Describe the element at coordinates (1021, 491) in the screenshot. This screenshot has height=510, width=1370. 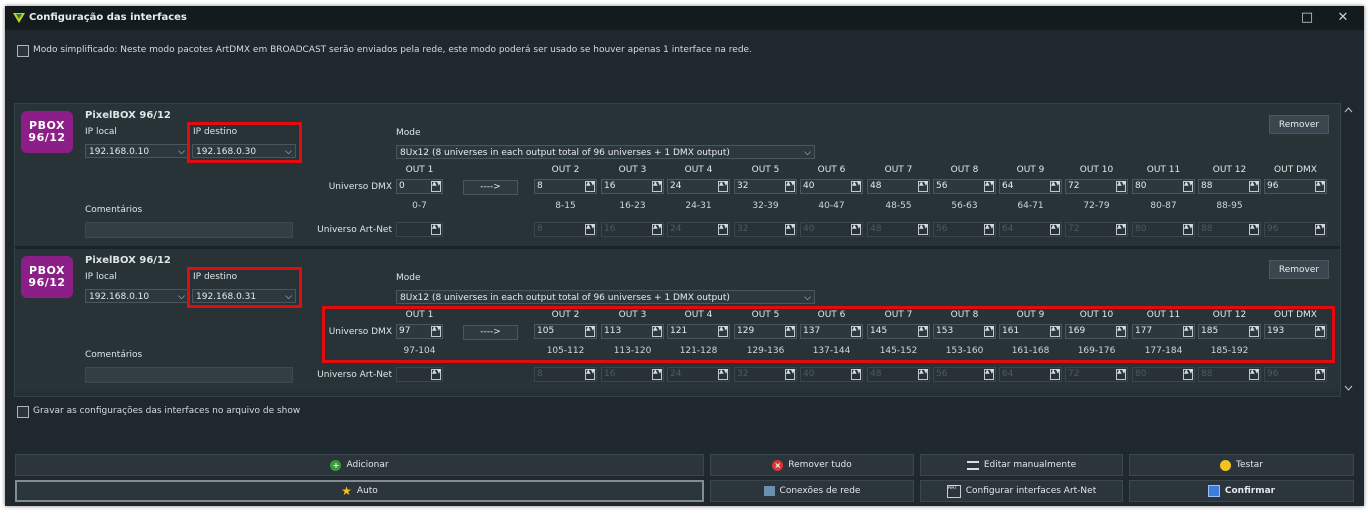
I see `configure-artnet-button: ART Configurar interfaces Art-Net` at that location.